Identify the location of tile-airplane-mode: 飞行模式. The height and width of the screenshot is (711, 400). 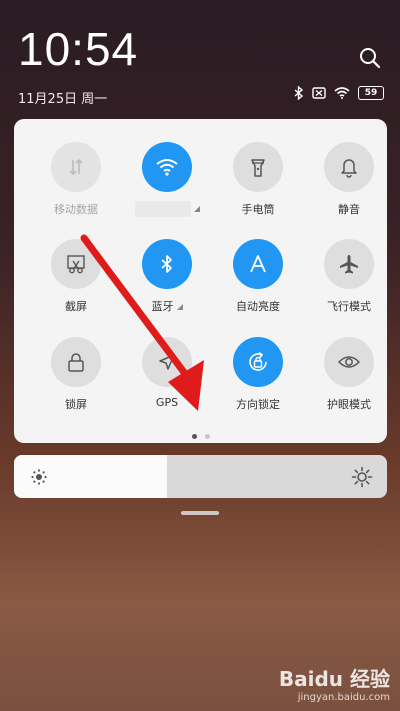
(349, 276).